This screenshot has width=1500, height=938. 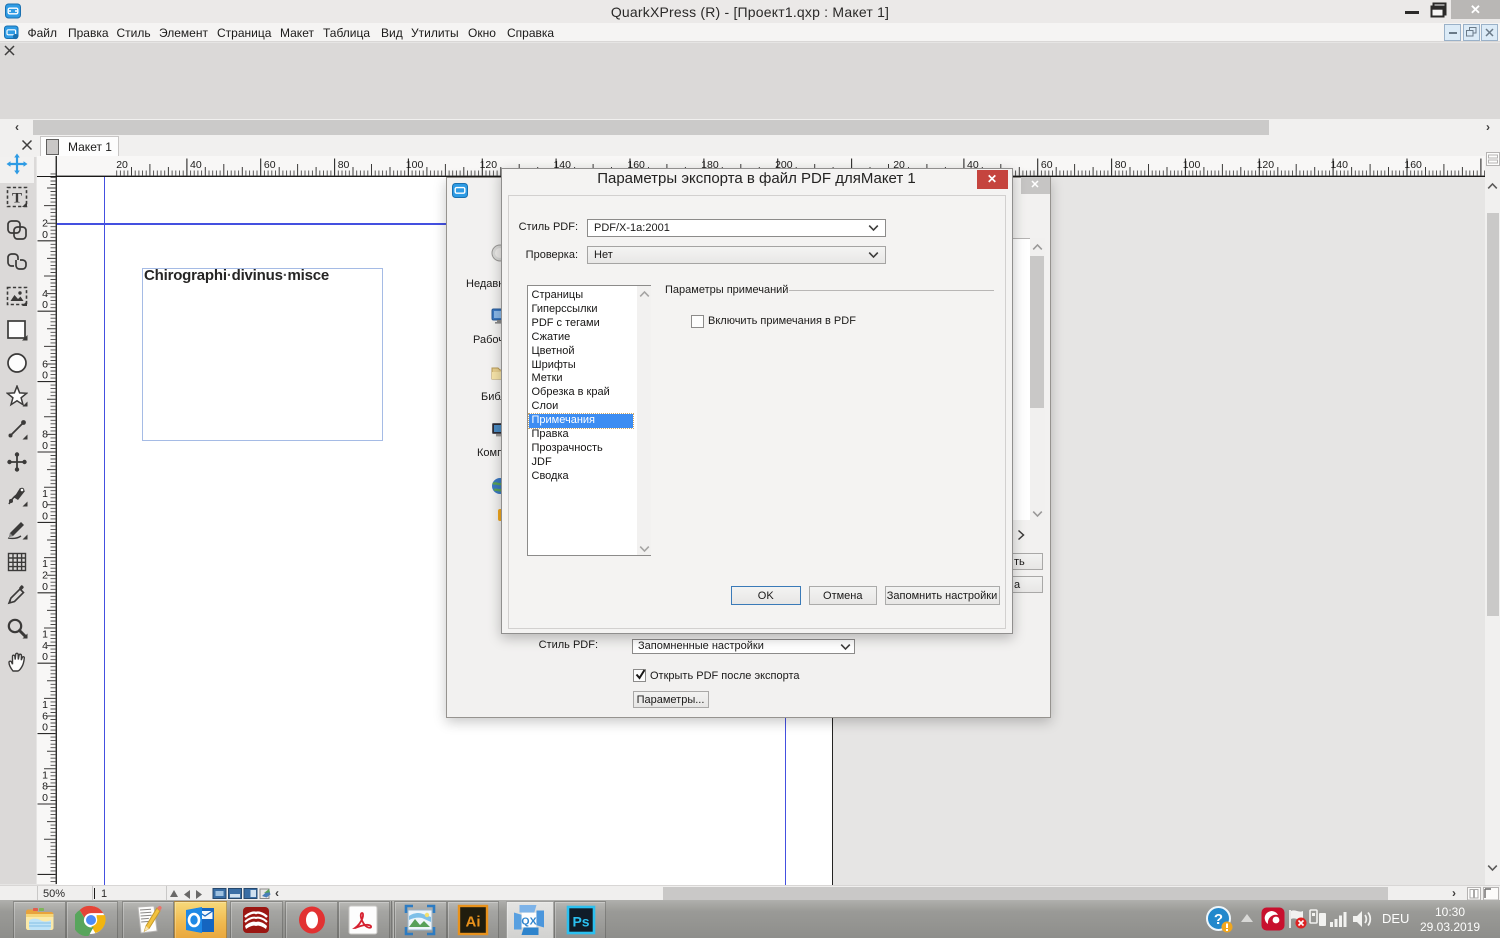 I want to click on svg-text: 20, so click(x=122, y=165).